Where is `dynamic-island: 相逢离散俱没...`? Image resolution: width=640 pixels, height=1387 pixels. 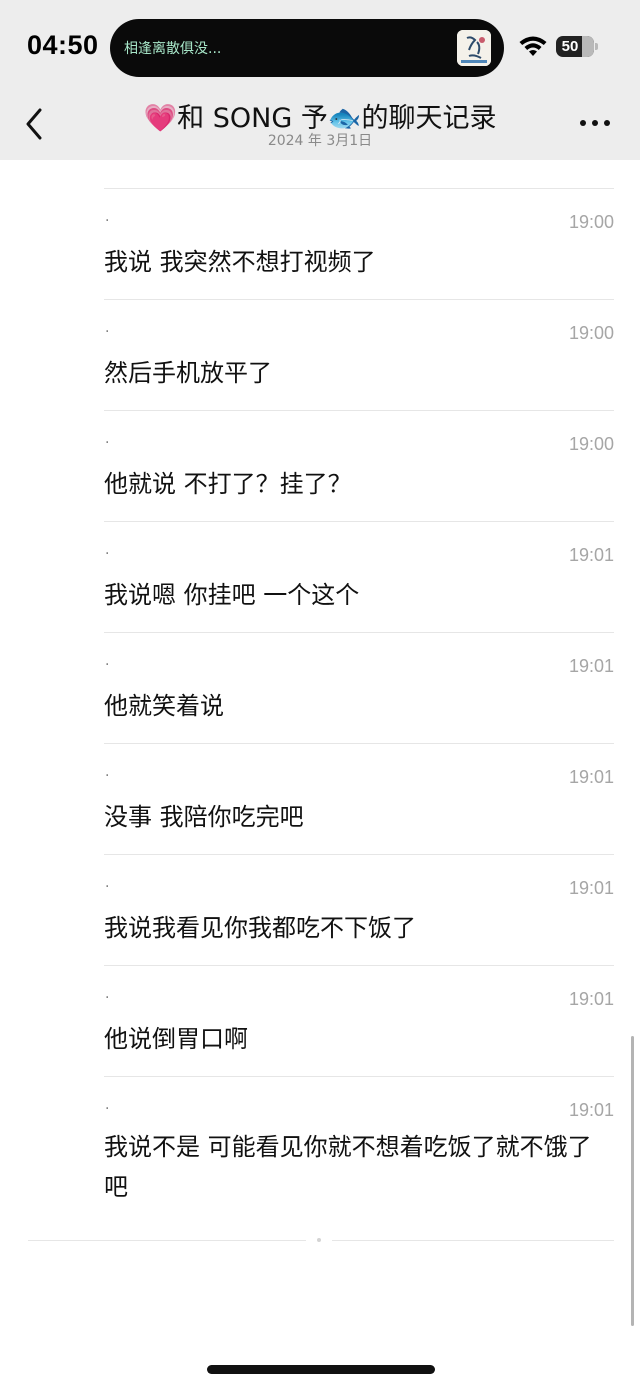 dynamic-island: 相逢离散俱没... is located at coordinates (307, 48).